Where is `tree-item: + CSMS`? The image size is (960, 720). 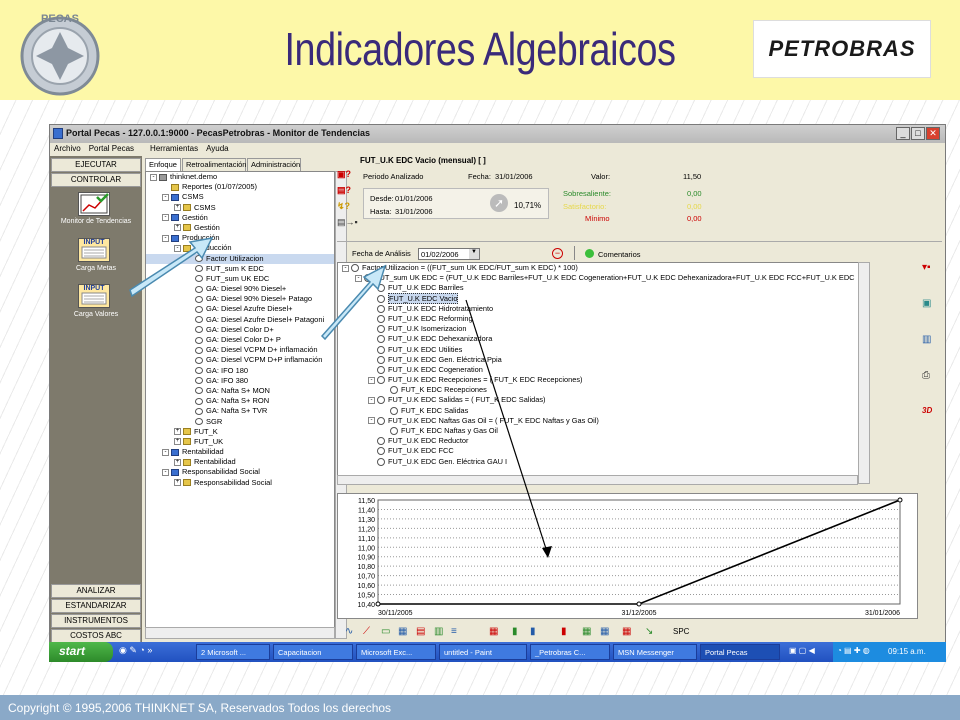 tree-item: + CSMS is located at coordinates (240, 208).